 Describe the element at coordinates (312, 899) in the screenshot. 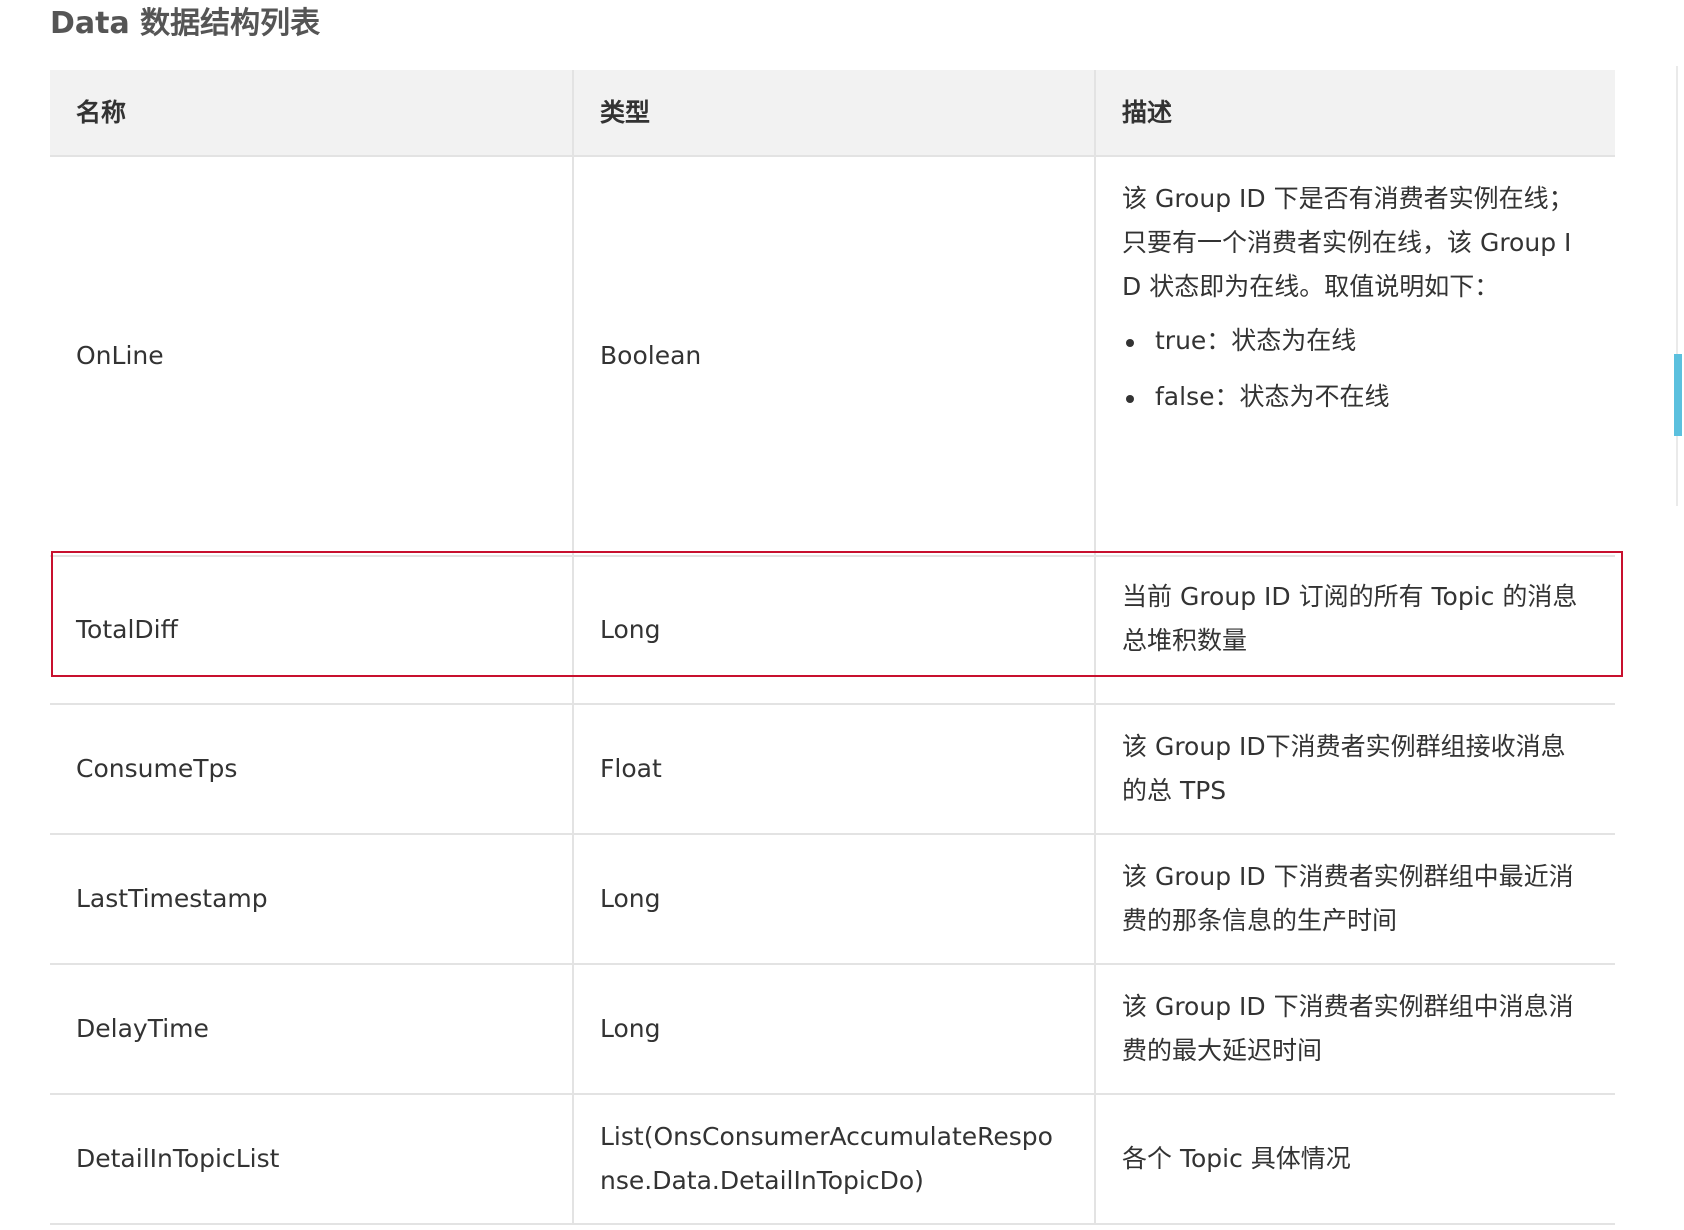

I see `field-name-cell: LastTimestamp` at that location.